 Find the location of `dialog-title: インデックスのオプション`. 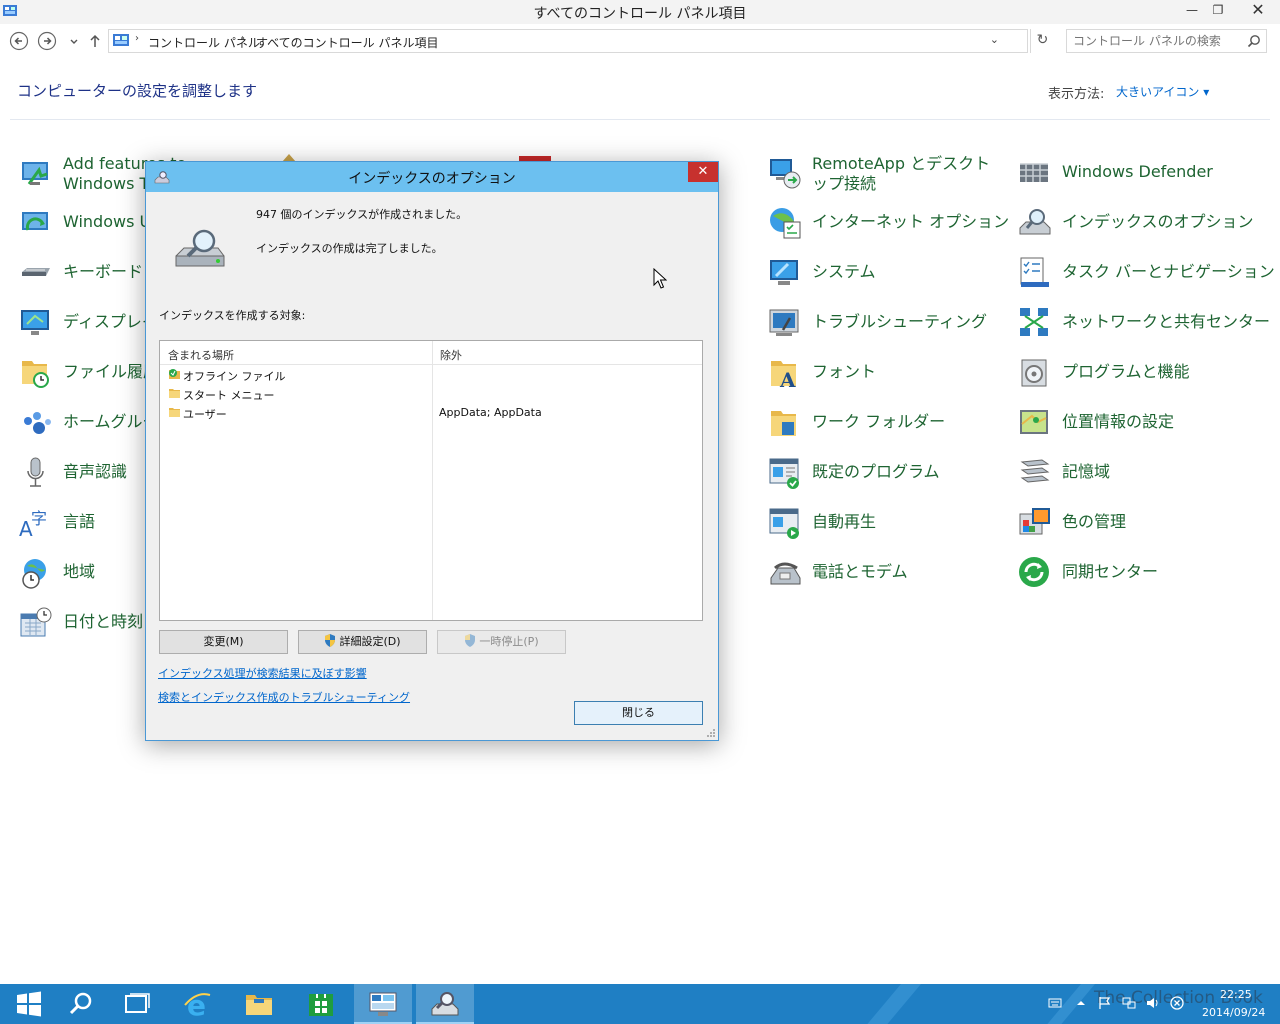

dialog-title: インデックスのオプション is located at coordinates (432, 179).